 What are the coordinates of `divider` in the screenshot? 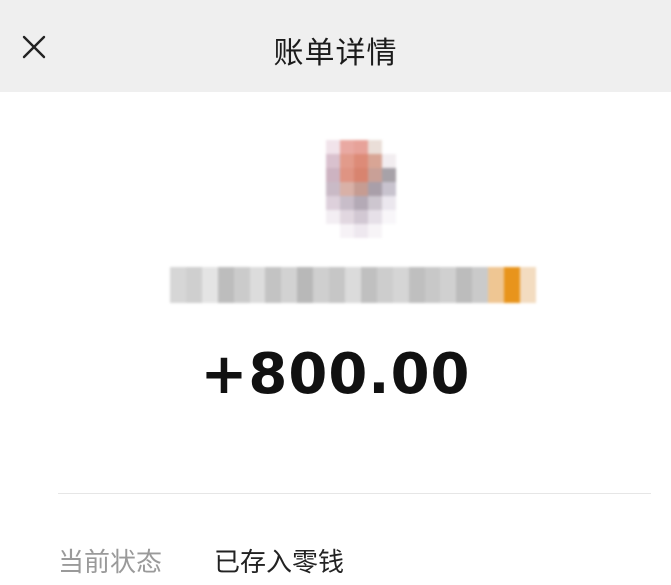 It's located at (354, 493).